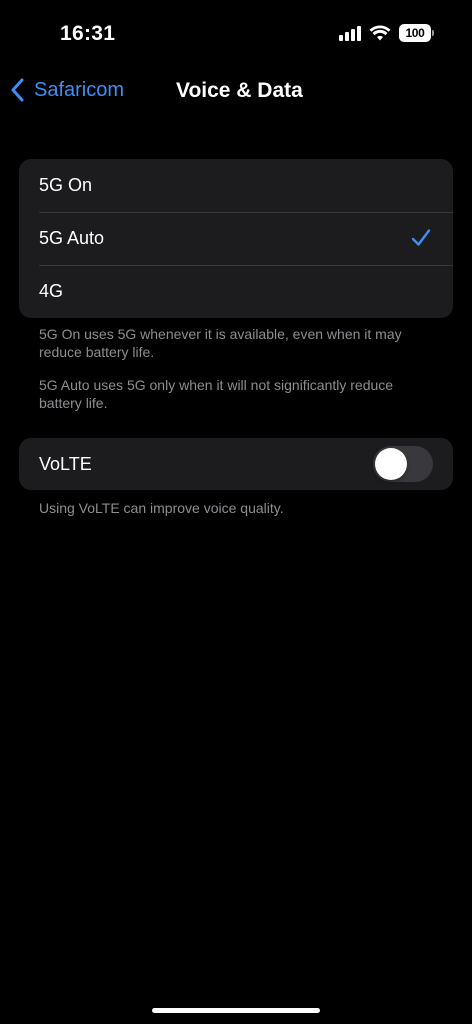 The height and width of the screenshot is (1024, 472). I want to click on battery-level: 100, so click(415, 33).